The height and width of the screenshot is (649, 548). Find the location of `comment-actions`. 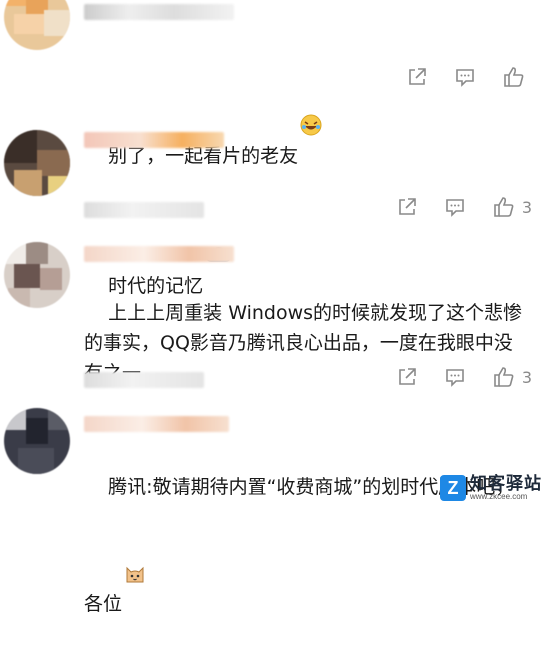

comment-actions is located at coordinates (469, 77).